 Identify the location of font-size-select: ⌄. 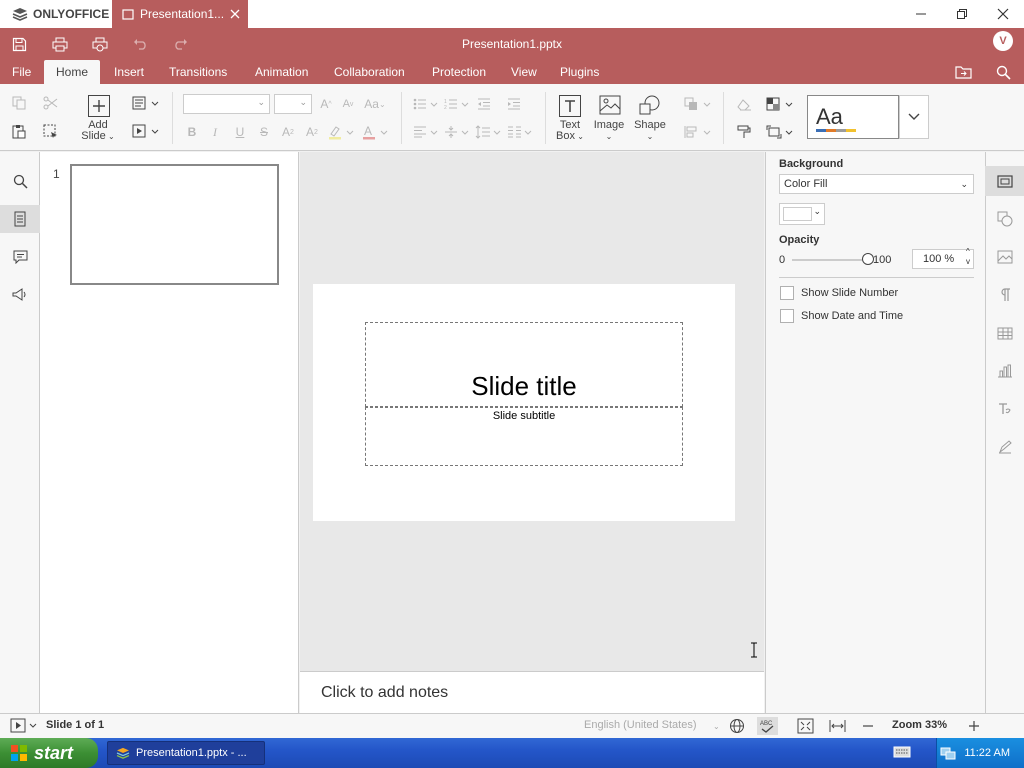
(293, 104).